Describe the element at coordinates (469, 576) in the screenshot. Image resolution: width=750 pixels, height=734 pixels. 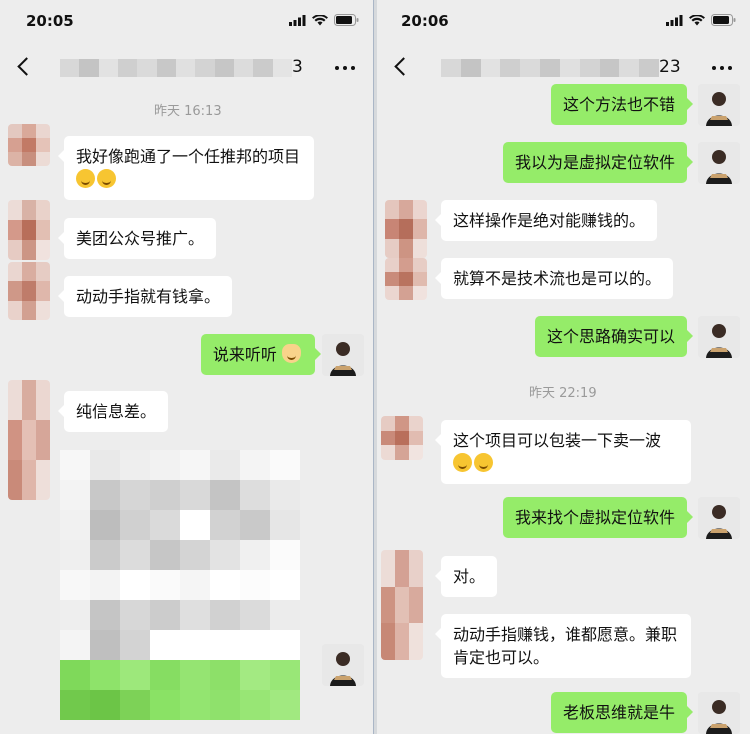
I see `message-text: 对。` at that location.